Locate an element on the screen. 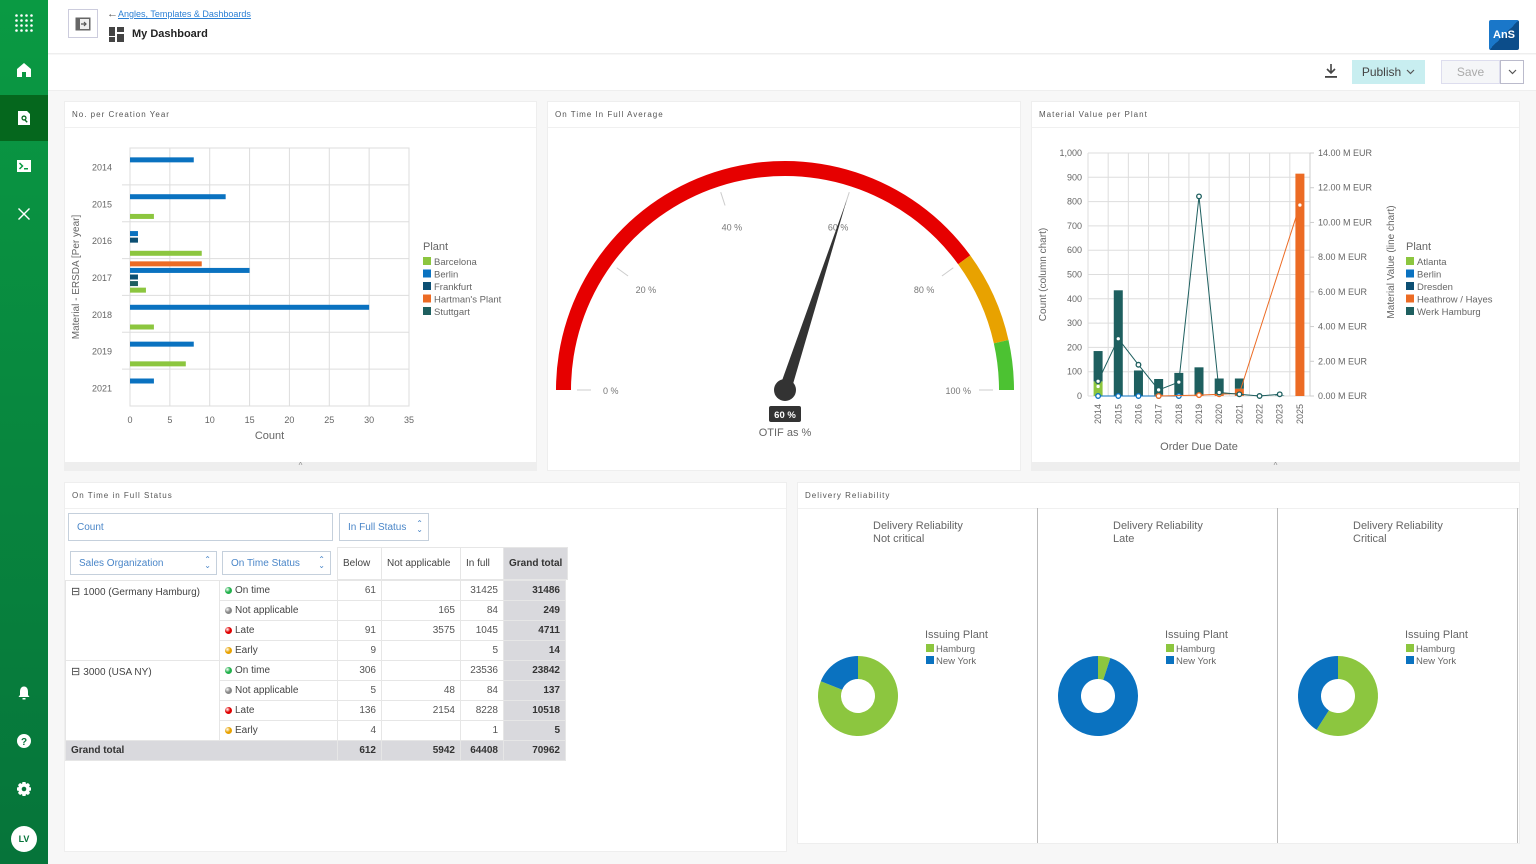  legend-title: Plant is located at coordinates (1418, 247).